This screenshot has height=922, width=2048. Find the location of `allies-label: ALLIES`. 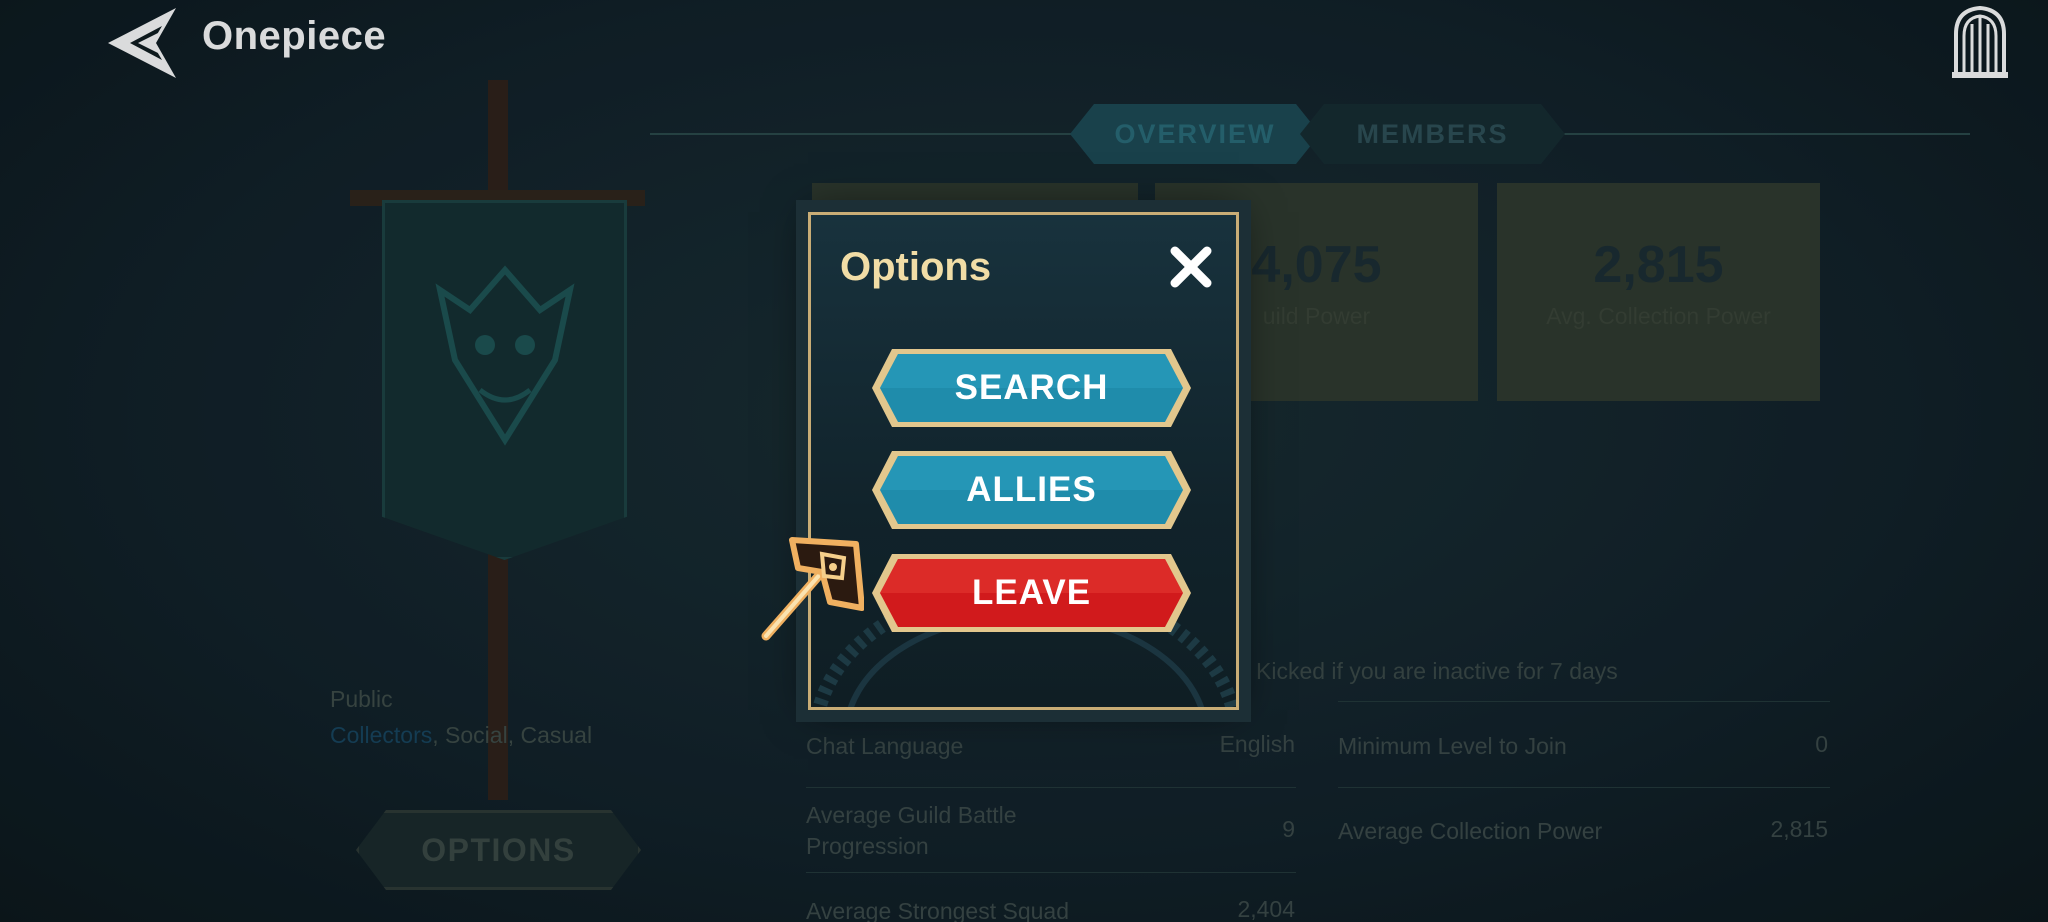

allies-label: ALLIES is located at coordinates (1031, 489).